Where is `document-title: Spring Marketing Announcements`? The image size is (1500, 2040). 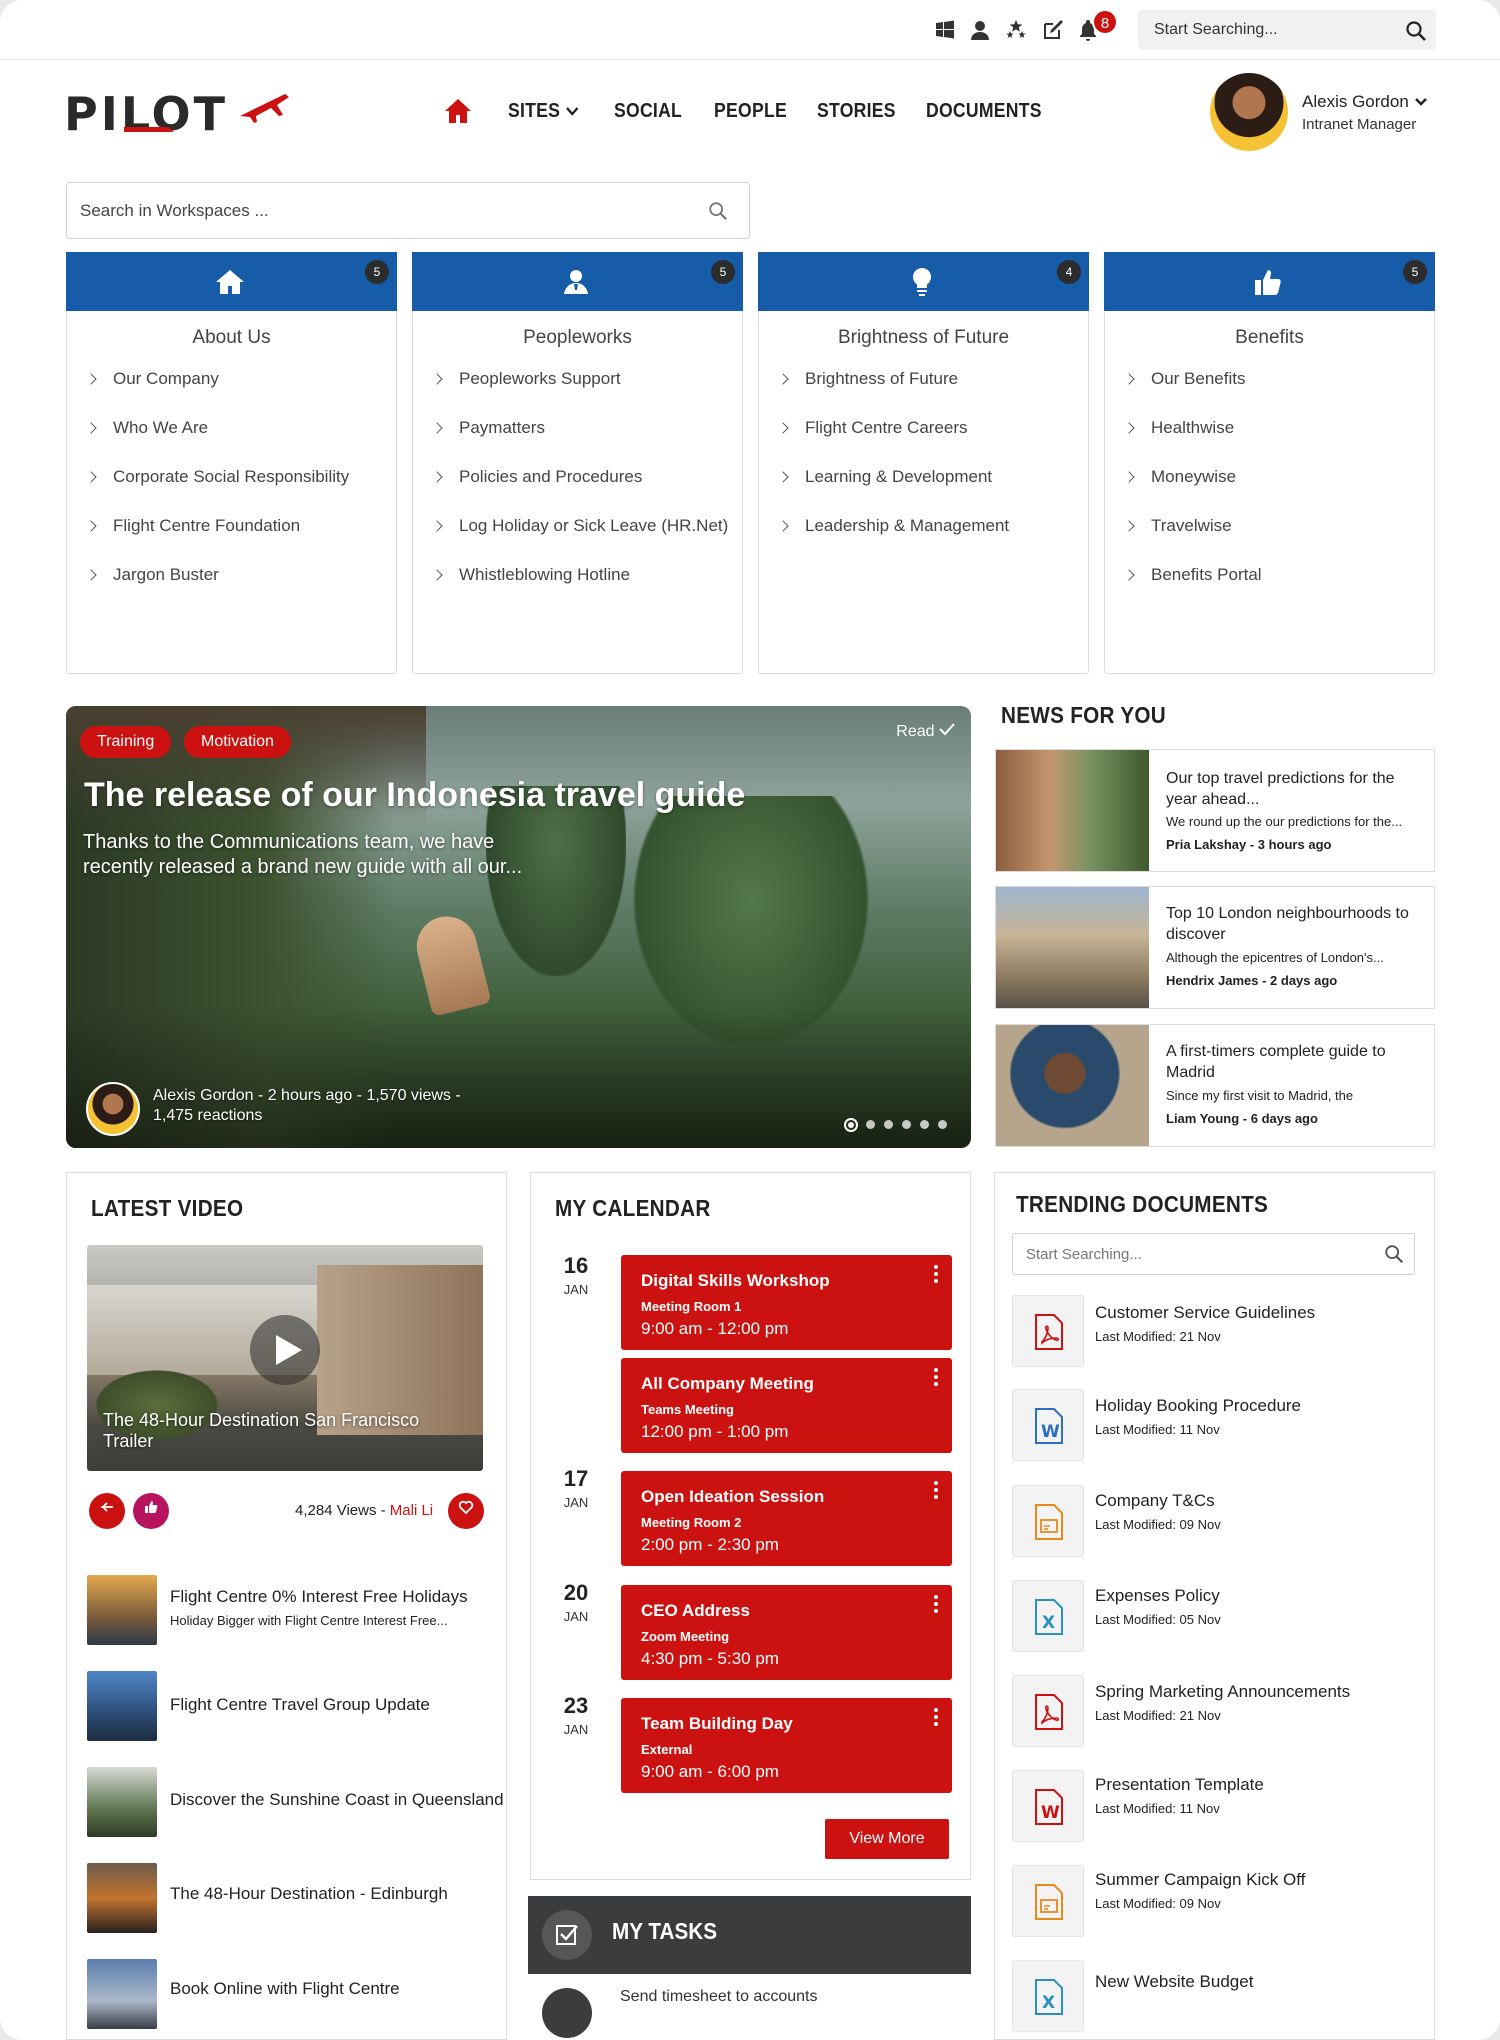
document-title: Spring Marketing Announcements is located at coordinates (1222, 1692).